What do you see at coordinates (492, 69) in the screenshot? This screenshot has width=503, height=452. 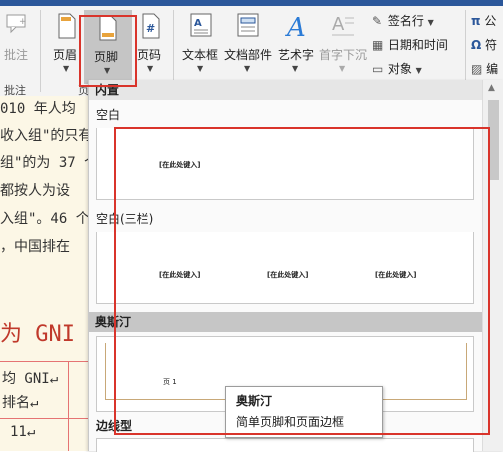 I see `numbering-label: 编` at bounding box center [492, 69].